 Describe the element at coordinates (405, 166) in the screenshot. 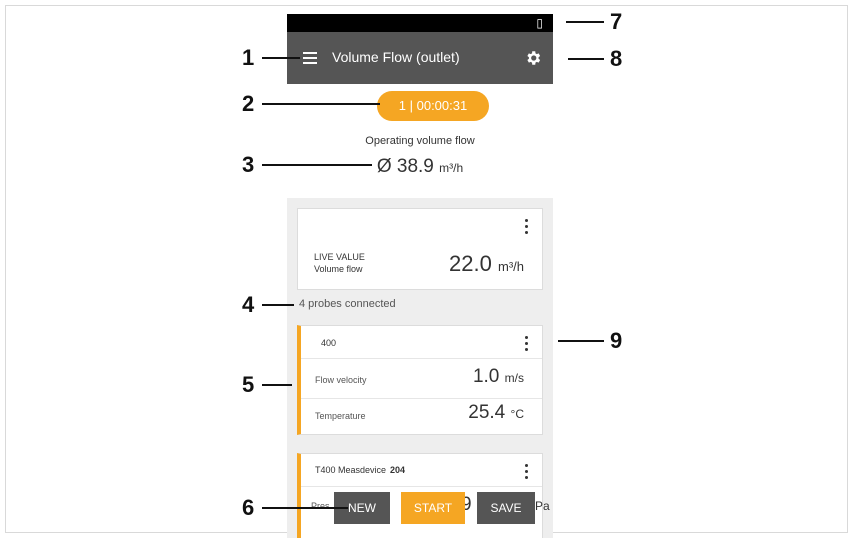

I see `operating-value: Ø 38.9` at that location.